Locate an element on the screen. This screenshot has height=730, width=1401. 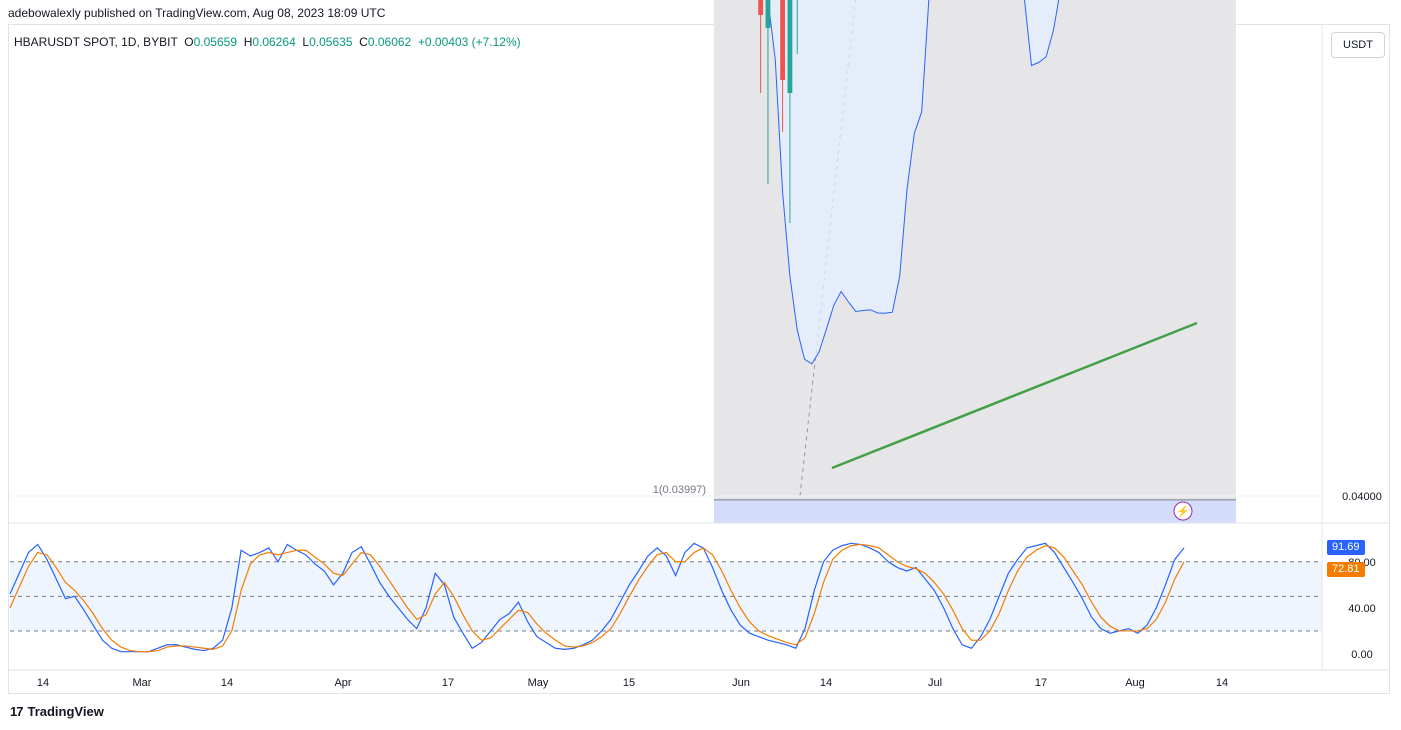
symbol-name: HBARUSDT SPOT, 1D, BYBIT is located at coordinates (96, 42).